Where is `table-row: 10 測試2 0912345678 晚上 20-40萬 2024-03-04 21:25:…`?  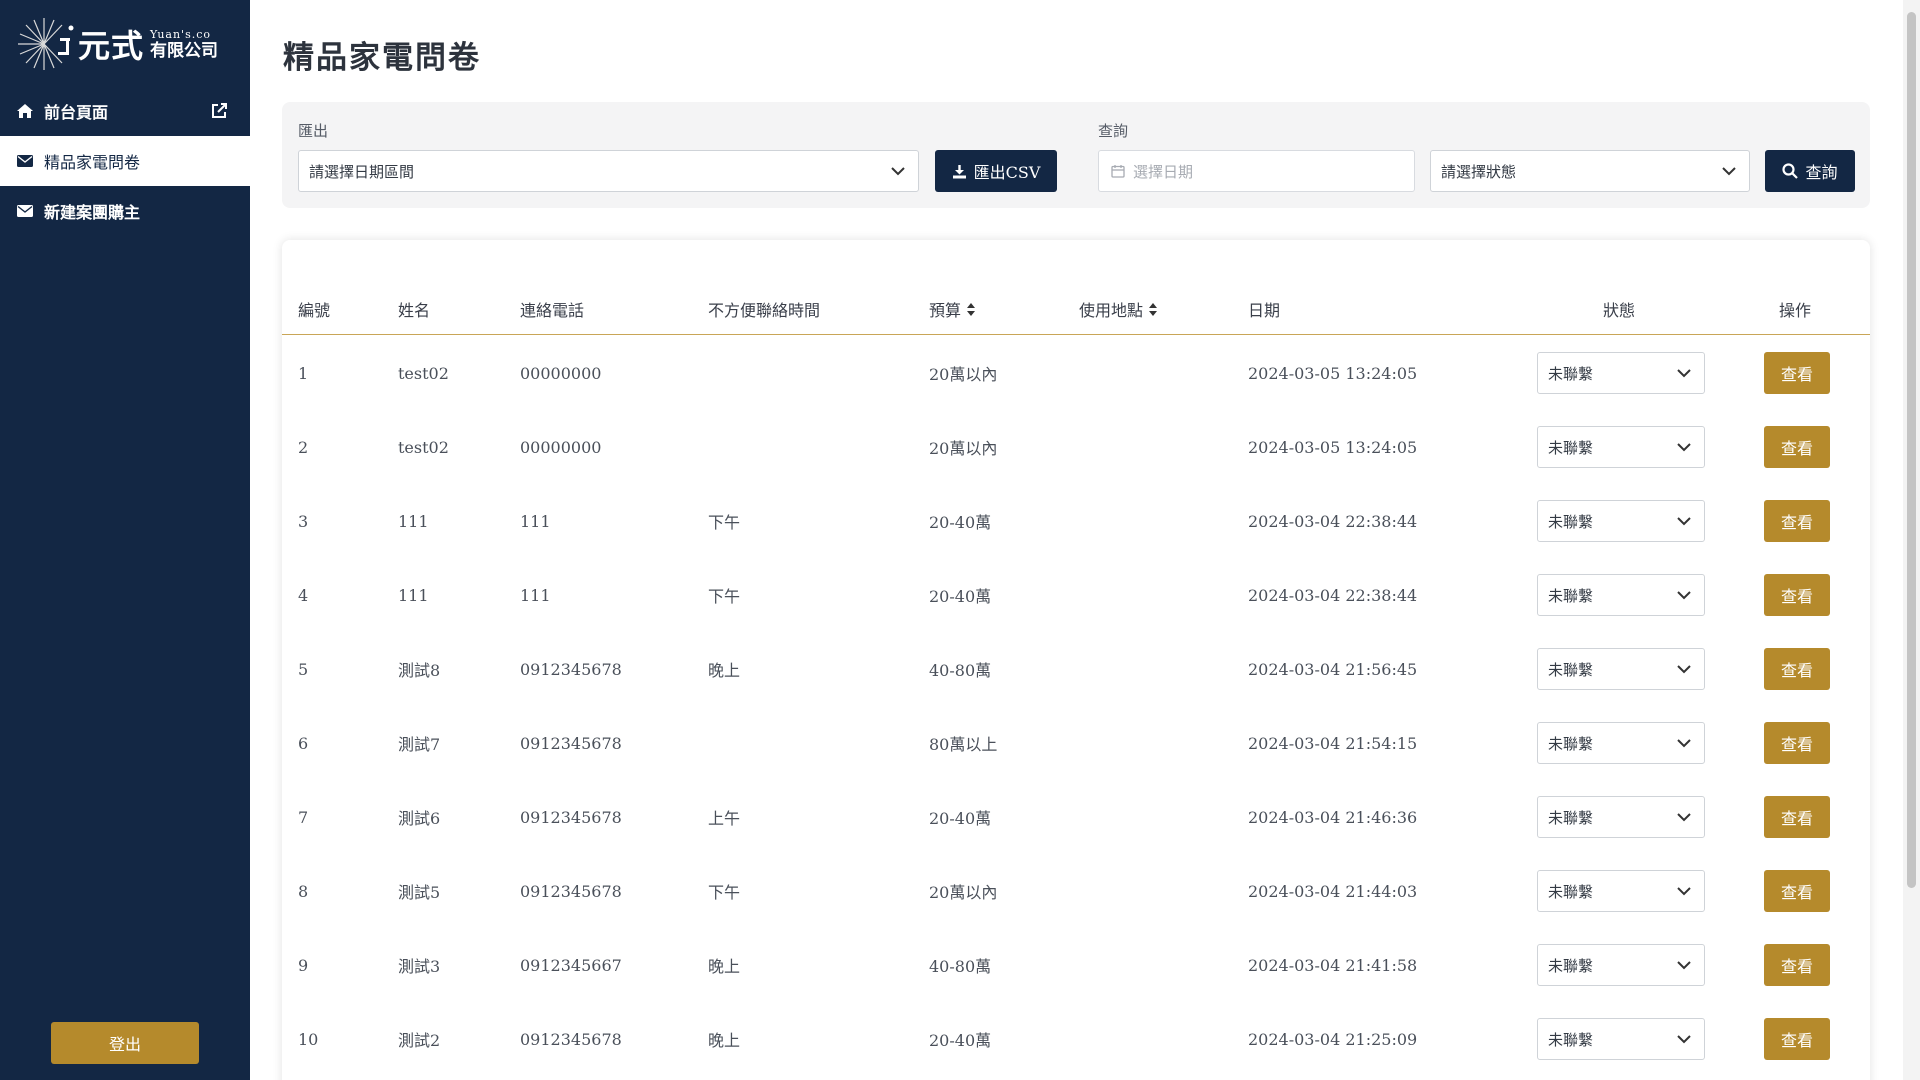 table-row: 10 測試2 0912345678 晚上 20-40萬 2024-03-04 21:25:… is located at coordinates (1076, 1039).